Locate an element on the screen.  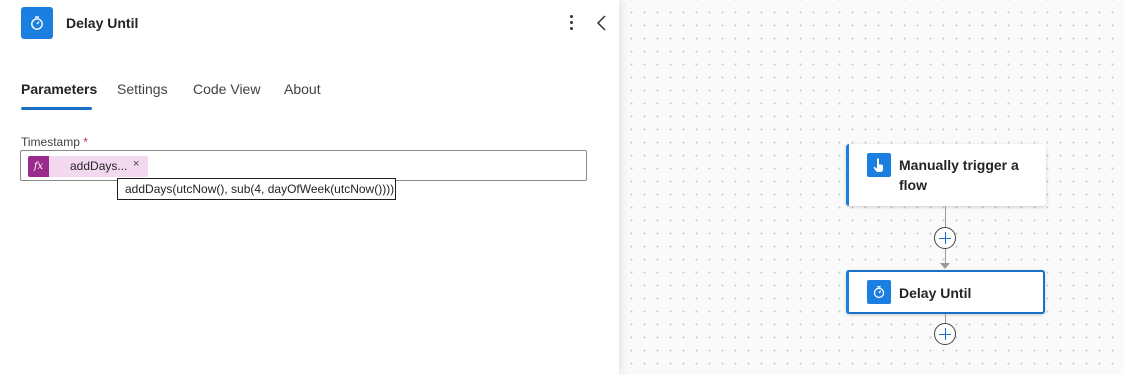
panel-title: Delay Until is located at coordinates (102, 23).